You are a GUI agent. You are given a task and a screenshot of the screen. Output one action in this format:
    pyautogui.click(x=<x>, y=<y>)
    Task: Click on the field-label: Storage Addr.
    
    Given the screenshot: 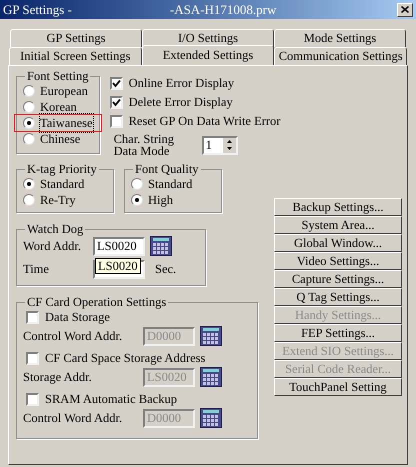 What is the action you would take?
    pyautogui.click(x=58, y=377)
    